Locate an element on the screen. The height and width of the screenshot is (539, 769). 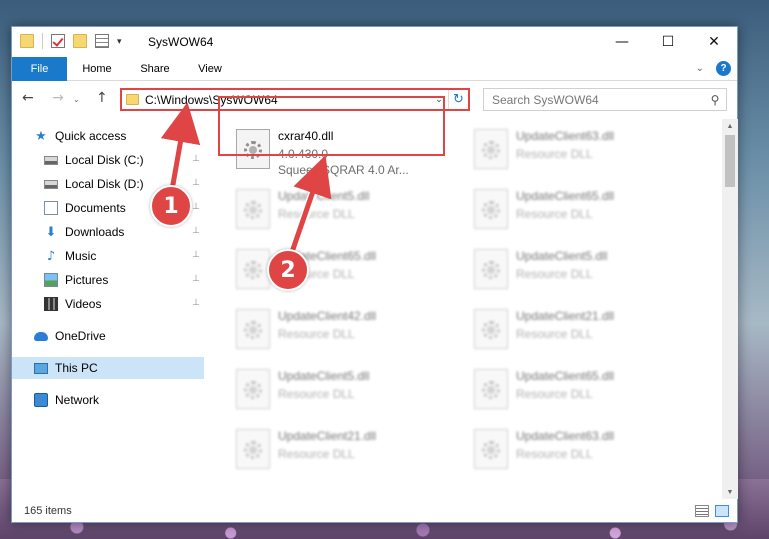
step-1-badge: 1 is located at coordinates (171, 206).